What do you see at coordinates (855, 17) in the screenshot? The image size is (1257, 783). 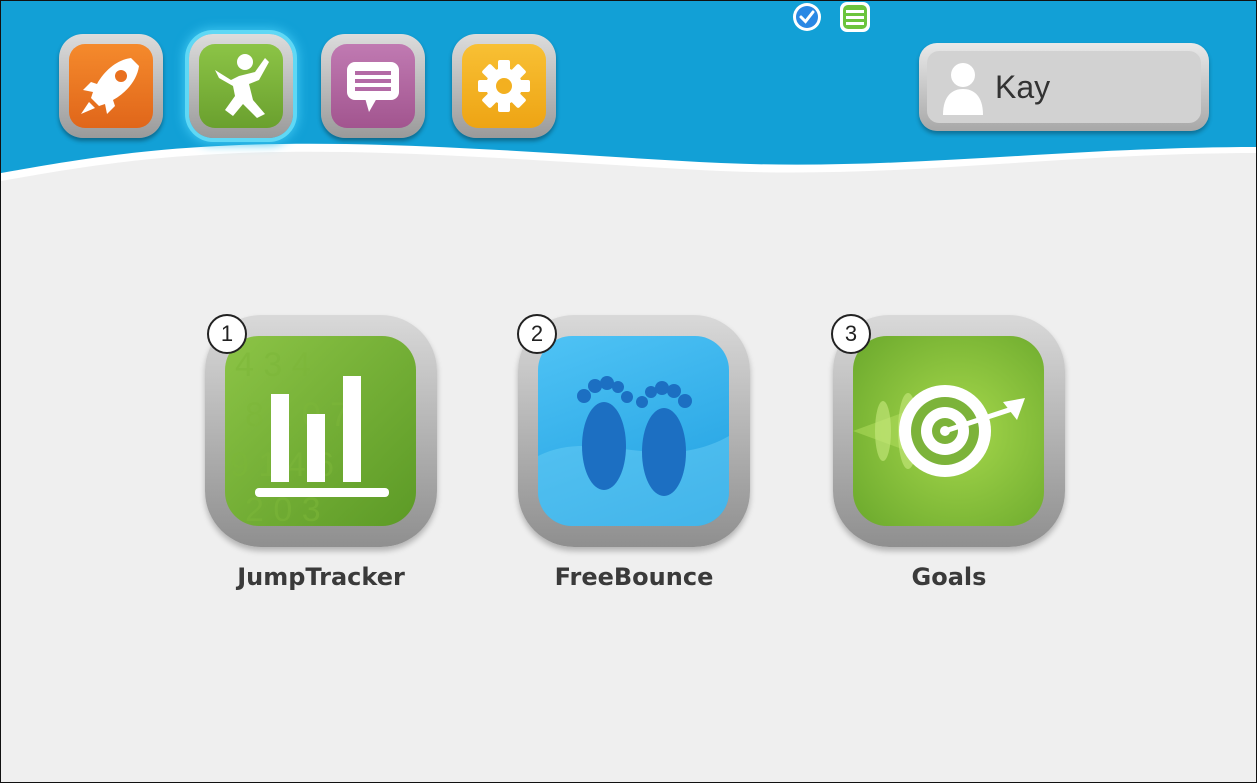 I see `list-icon` at bounding box center [855, 17].